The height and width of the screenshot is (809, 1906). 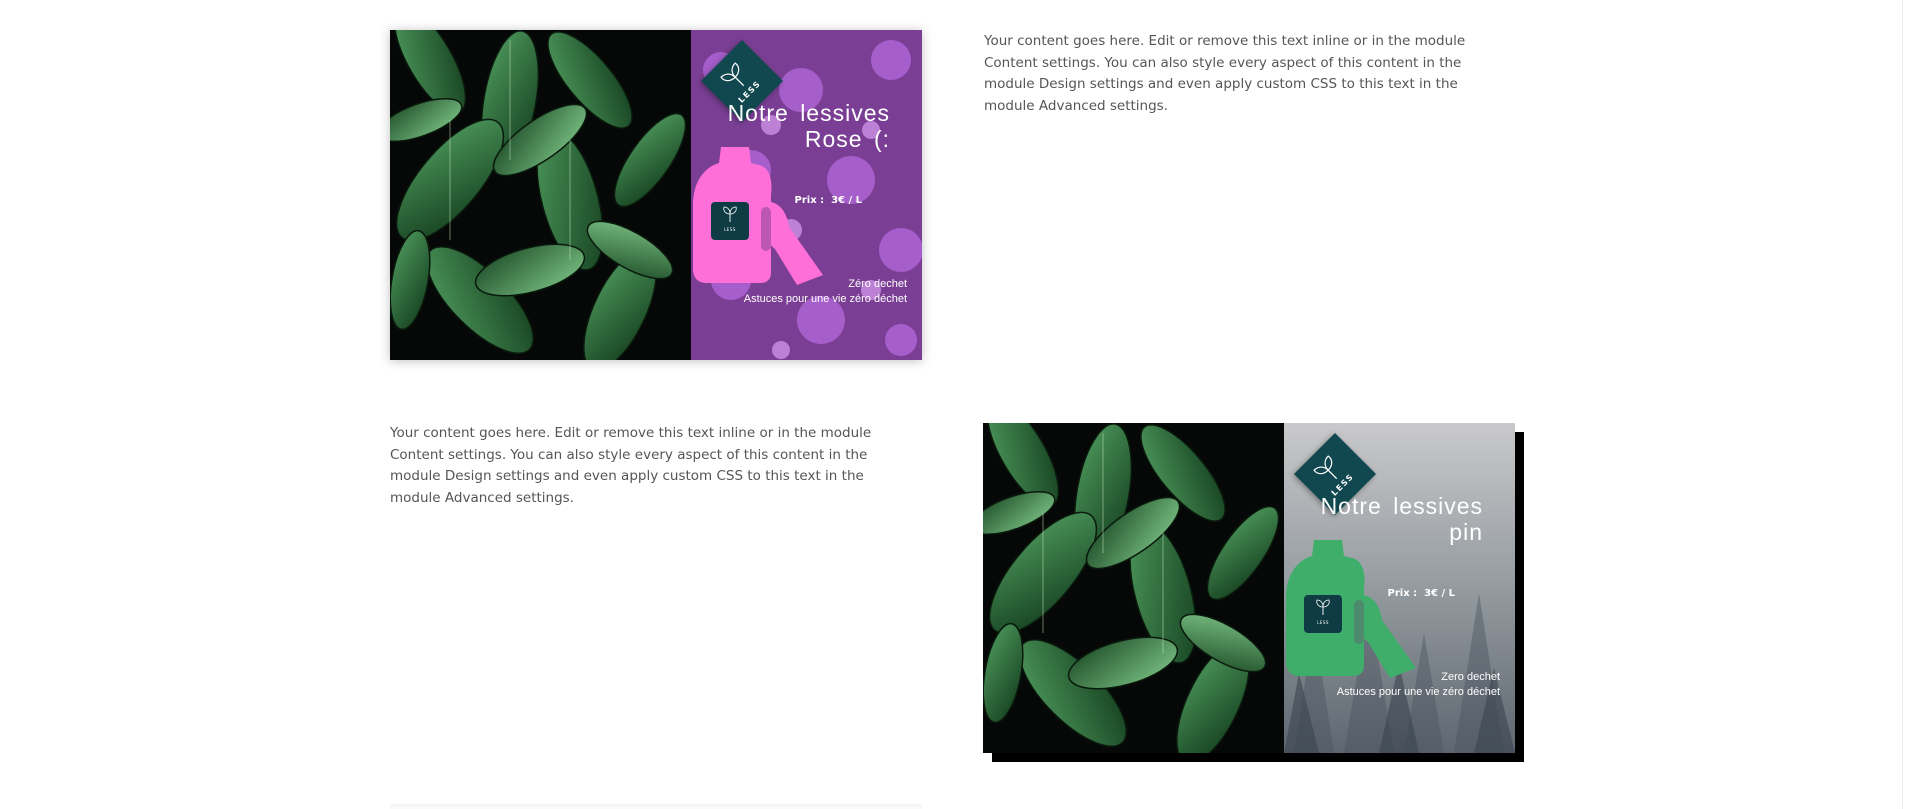 What do you see at coordinates (1902, 404) in the screenshot?
I see `right-page-edge` at bounding box center [1902, 404].